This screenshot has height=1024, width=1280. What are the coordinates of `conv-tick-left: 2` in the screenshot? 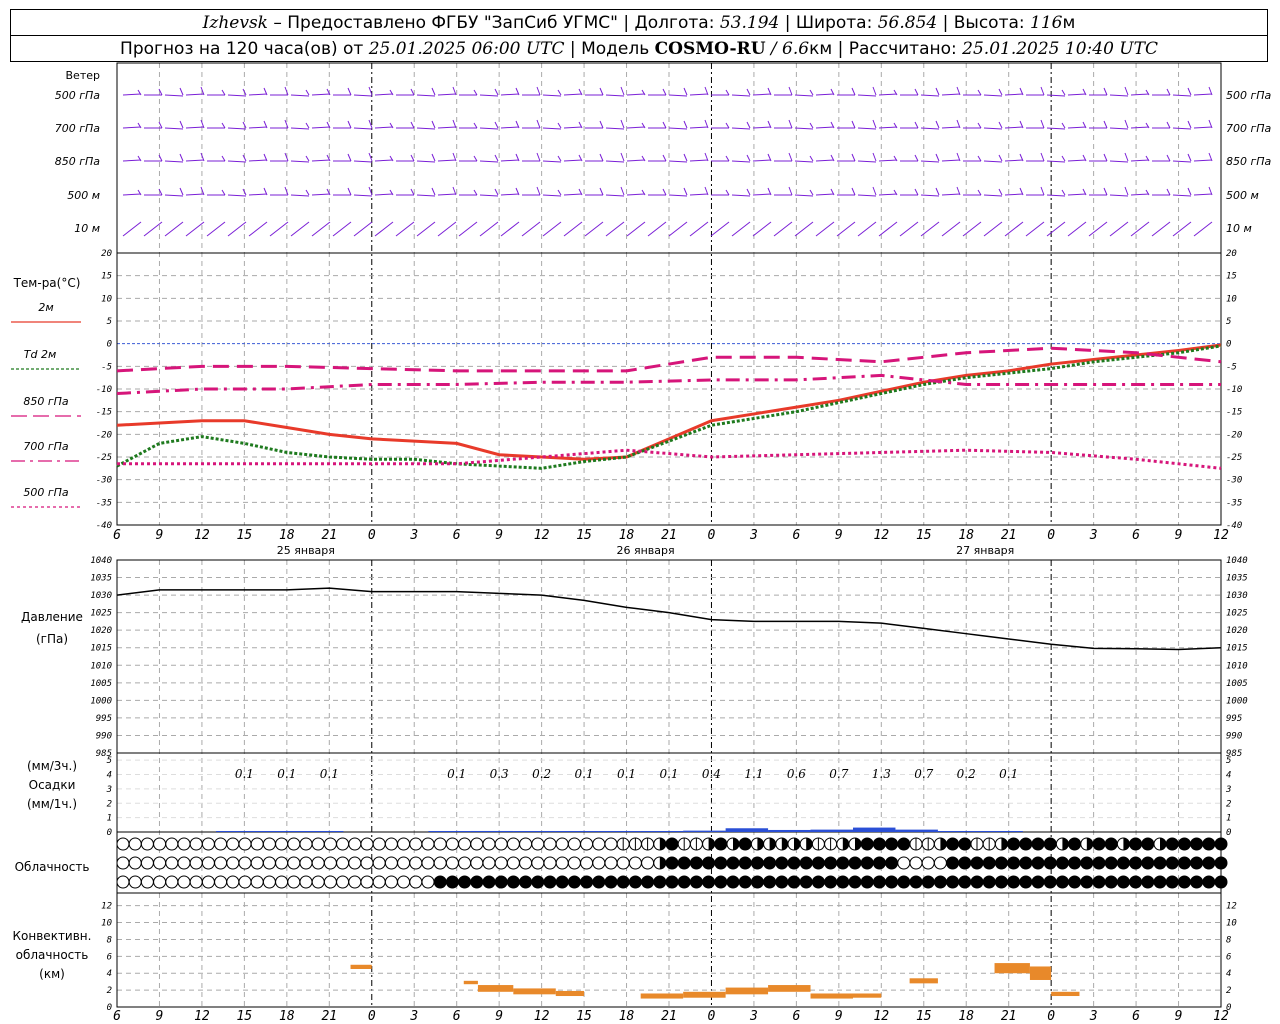 It's located at (109, 991).